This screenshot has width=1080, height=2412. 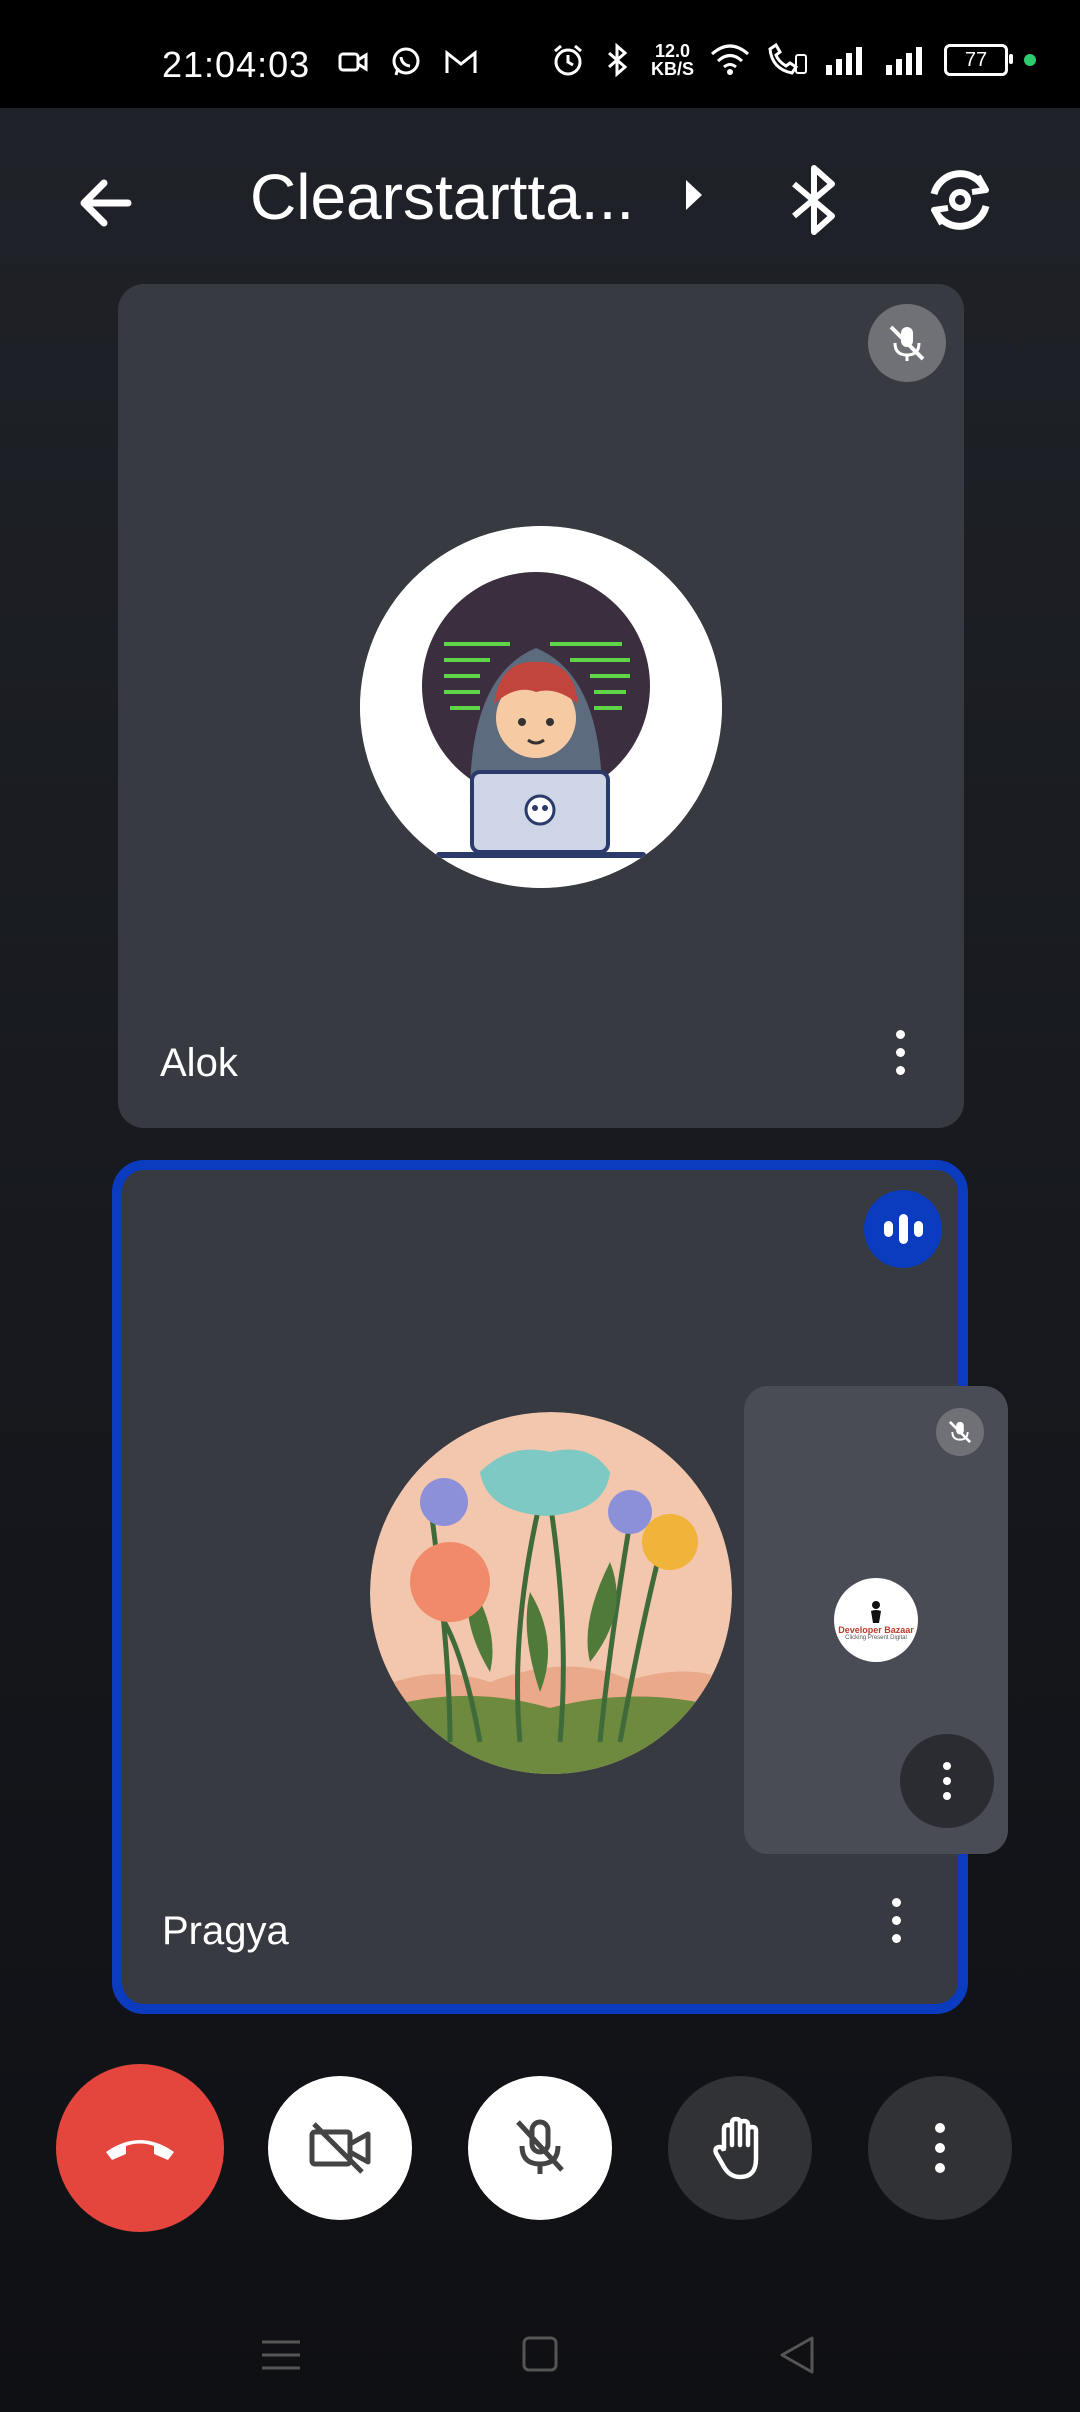 I want to click on network-speed: 12.0 KB/S, so click(x=672, y=60).